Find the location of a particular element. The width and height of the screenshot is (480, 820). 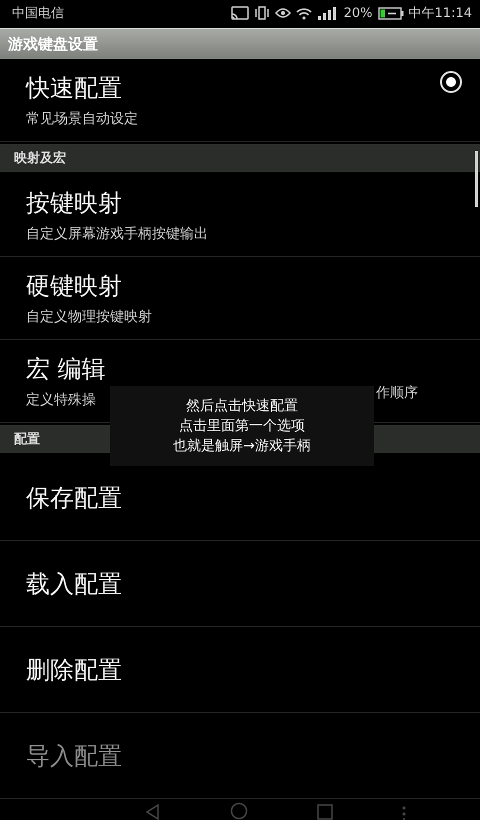

vibrate-icon is located at coordinates (262, 13).